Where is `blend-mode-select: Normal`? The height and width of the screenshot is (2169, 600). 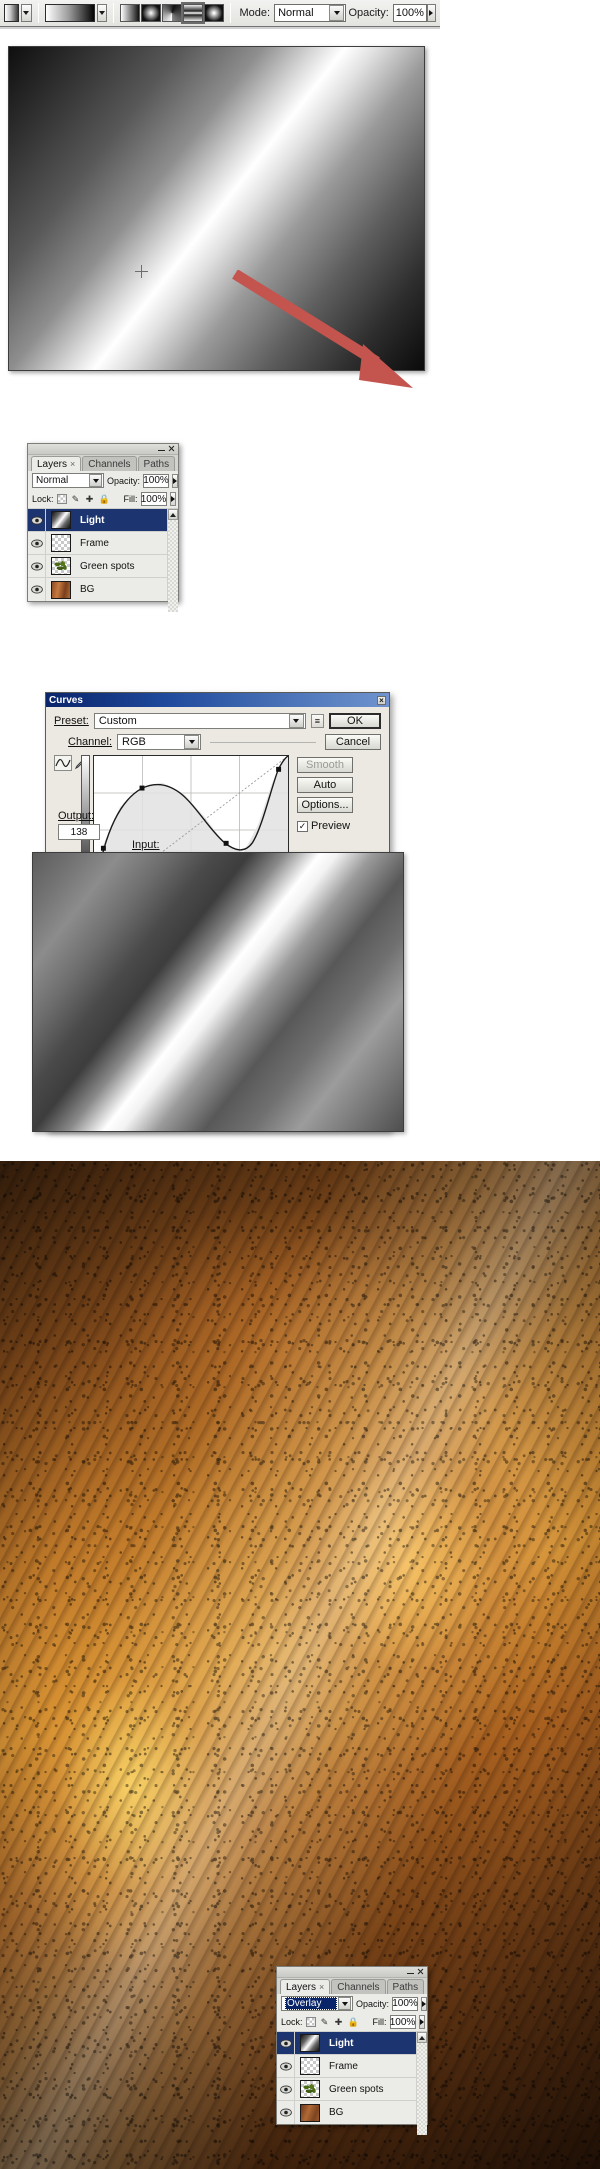
blend-mode-select: Normal is located at coordinates (310, 13).